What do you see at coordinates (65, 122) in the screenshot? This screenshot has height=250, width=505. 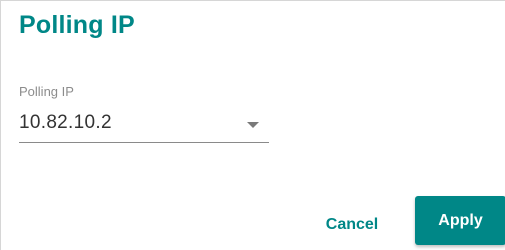 I see `polling-ip-value: 10.82.10.2` at bounding box center [65, 122].